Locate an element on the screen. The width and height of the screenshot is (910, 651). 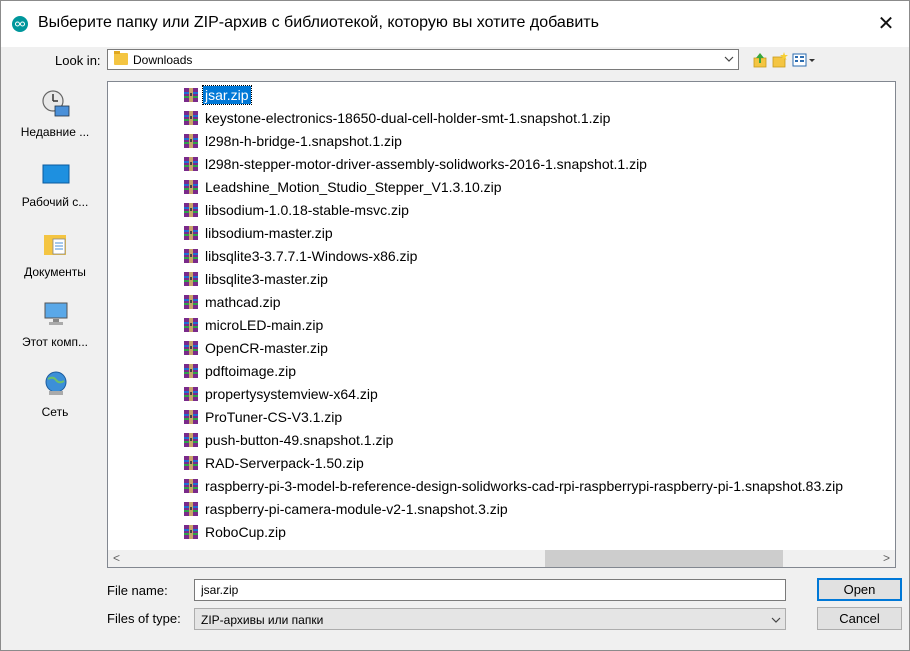
file-name: libsodium-1.0.18-stable-msvc.zip is located at coordinates (307, 210).